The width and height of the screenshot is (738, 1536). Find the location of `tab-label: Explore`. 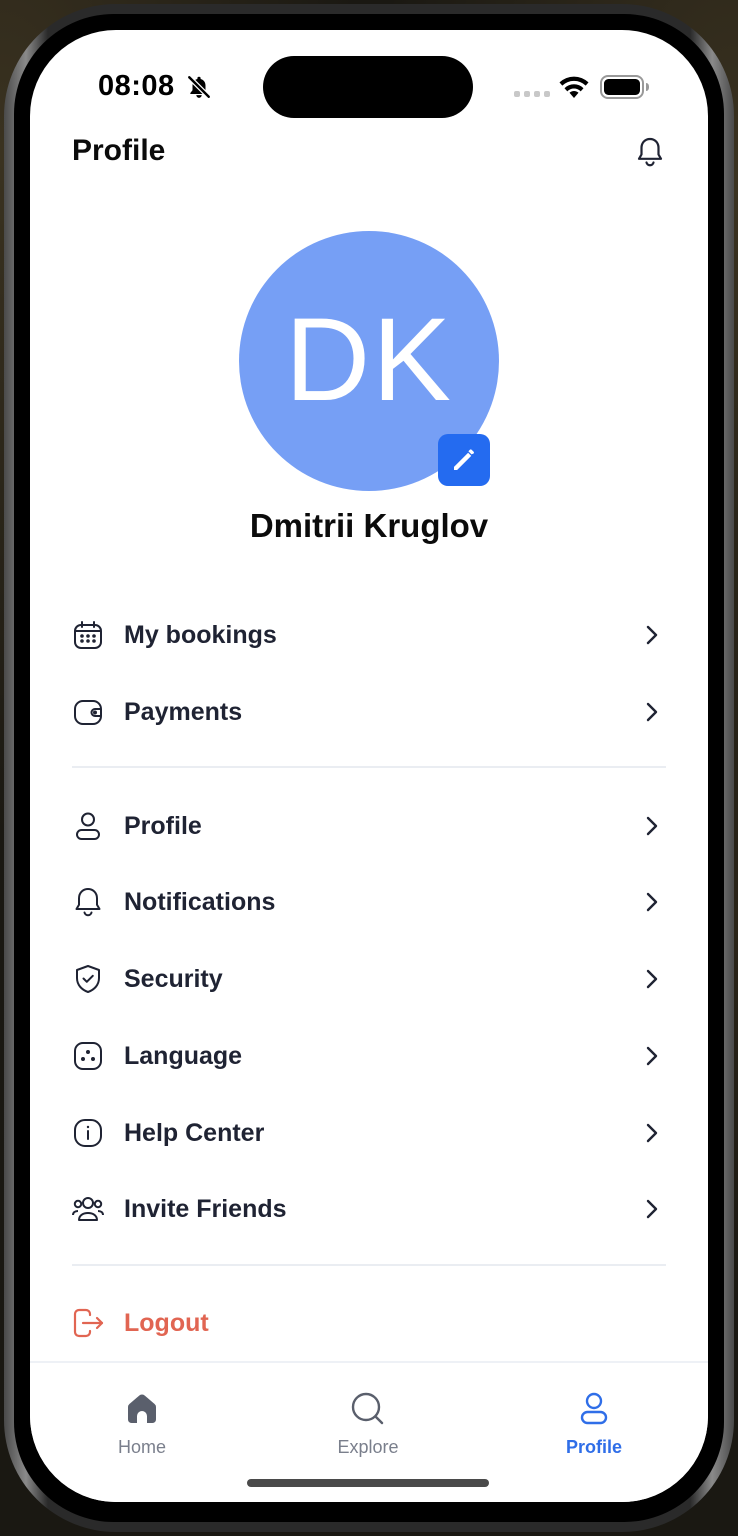

tab-label: Explore is located at coordinates (368, 1447).